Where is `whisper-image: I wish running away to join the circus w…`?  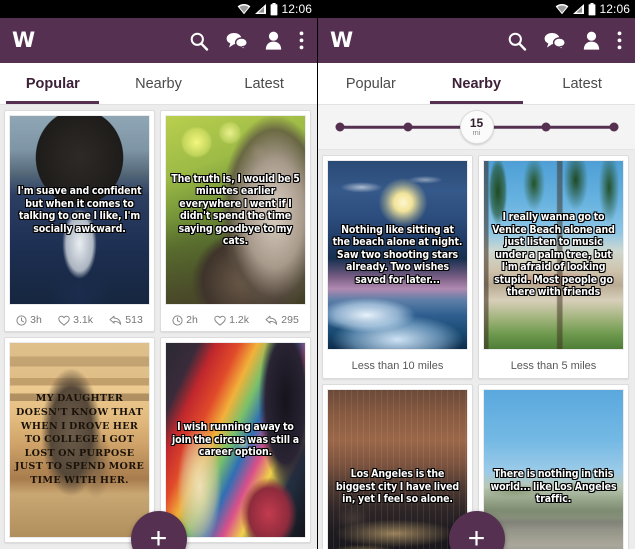
whisper-image: I wish running away to join the circus w… is located at coordinates (235, 440).